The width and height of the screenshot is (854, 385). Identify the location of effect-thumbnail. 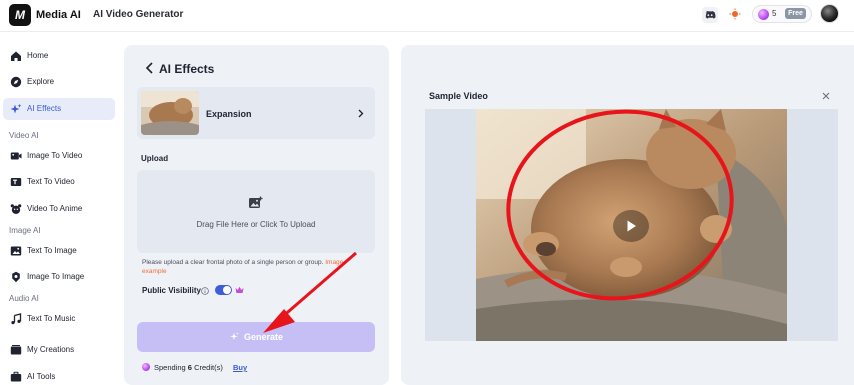
(170, 113).